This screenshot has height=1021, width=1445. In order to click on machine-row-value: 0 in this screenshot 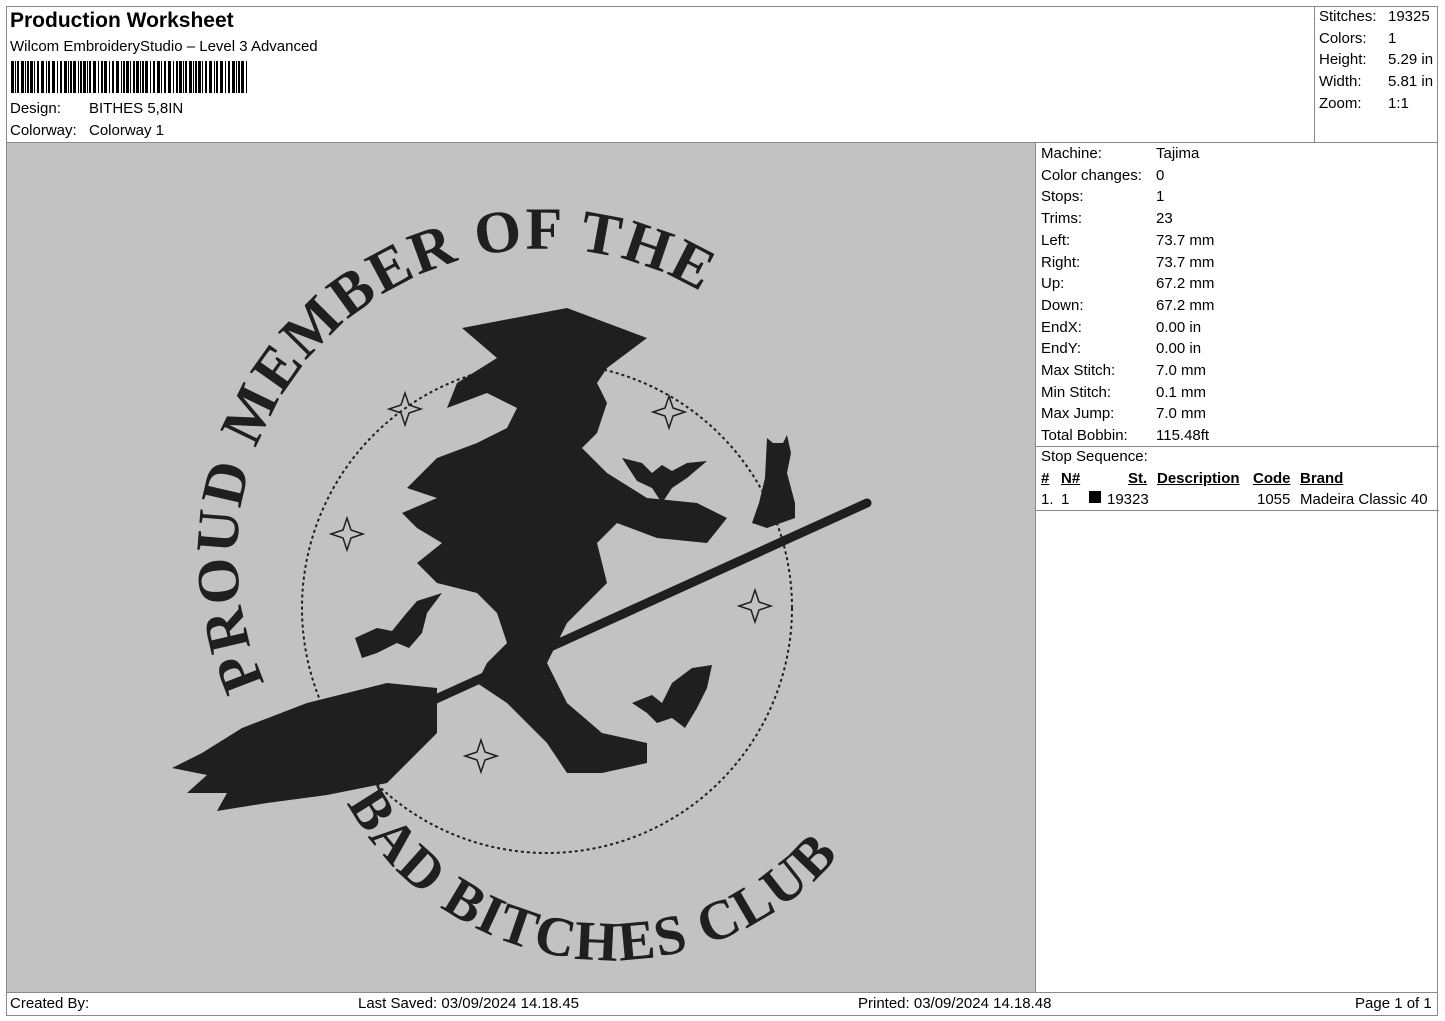, I will do `click(1160, 175)`.